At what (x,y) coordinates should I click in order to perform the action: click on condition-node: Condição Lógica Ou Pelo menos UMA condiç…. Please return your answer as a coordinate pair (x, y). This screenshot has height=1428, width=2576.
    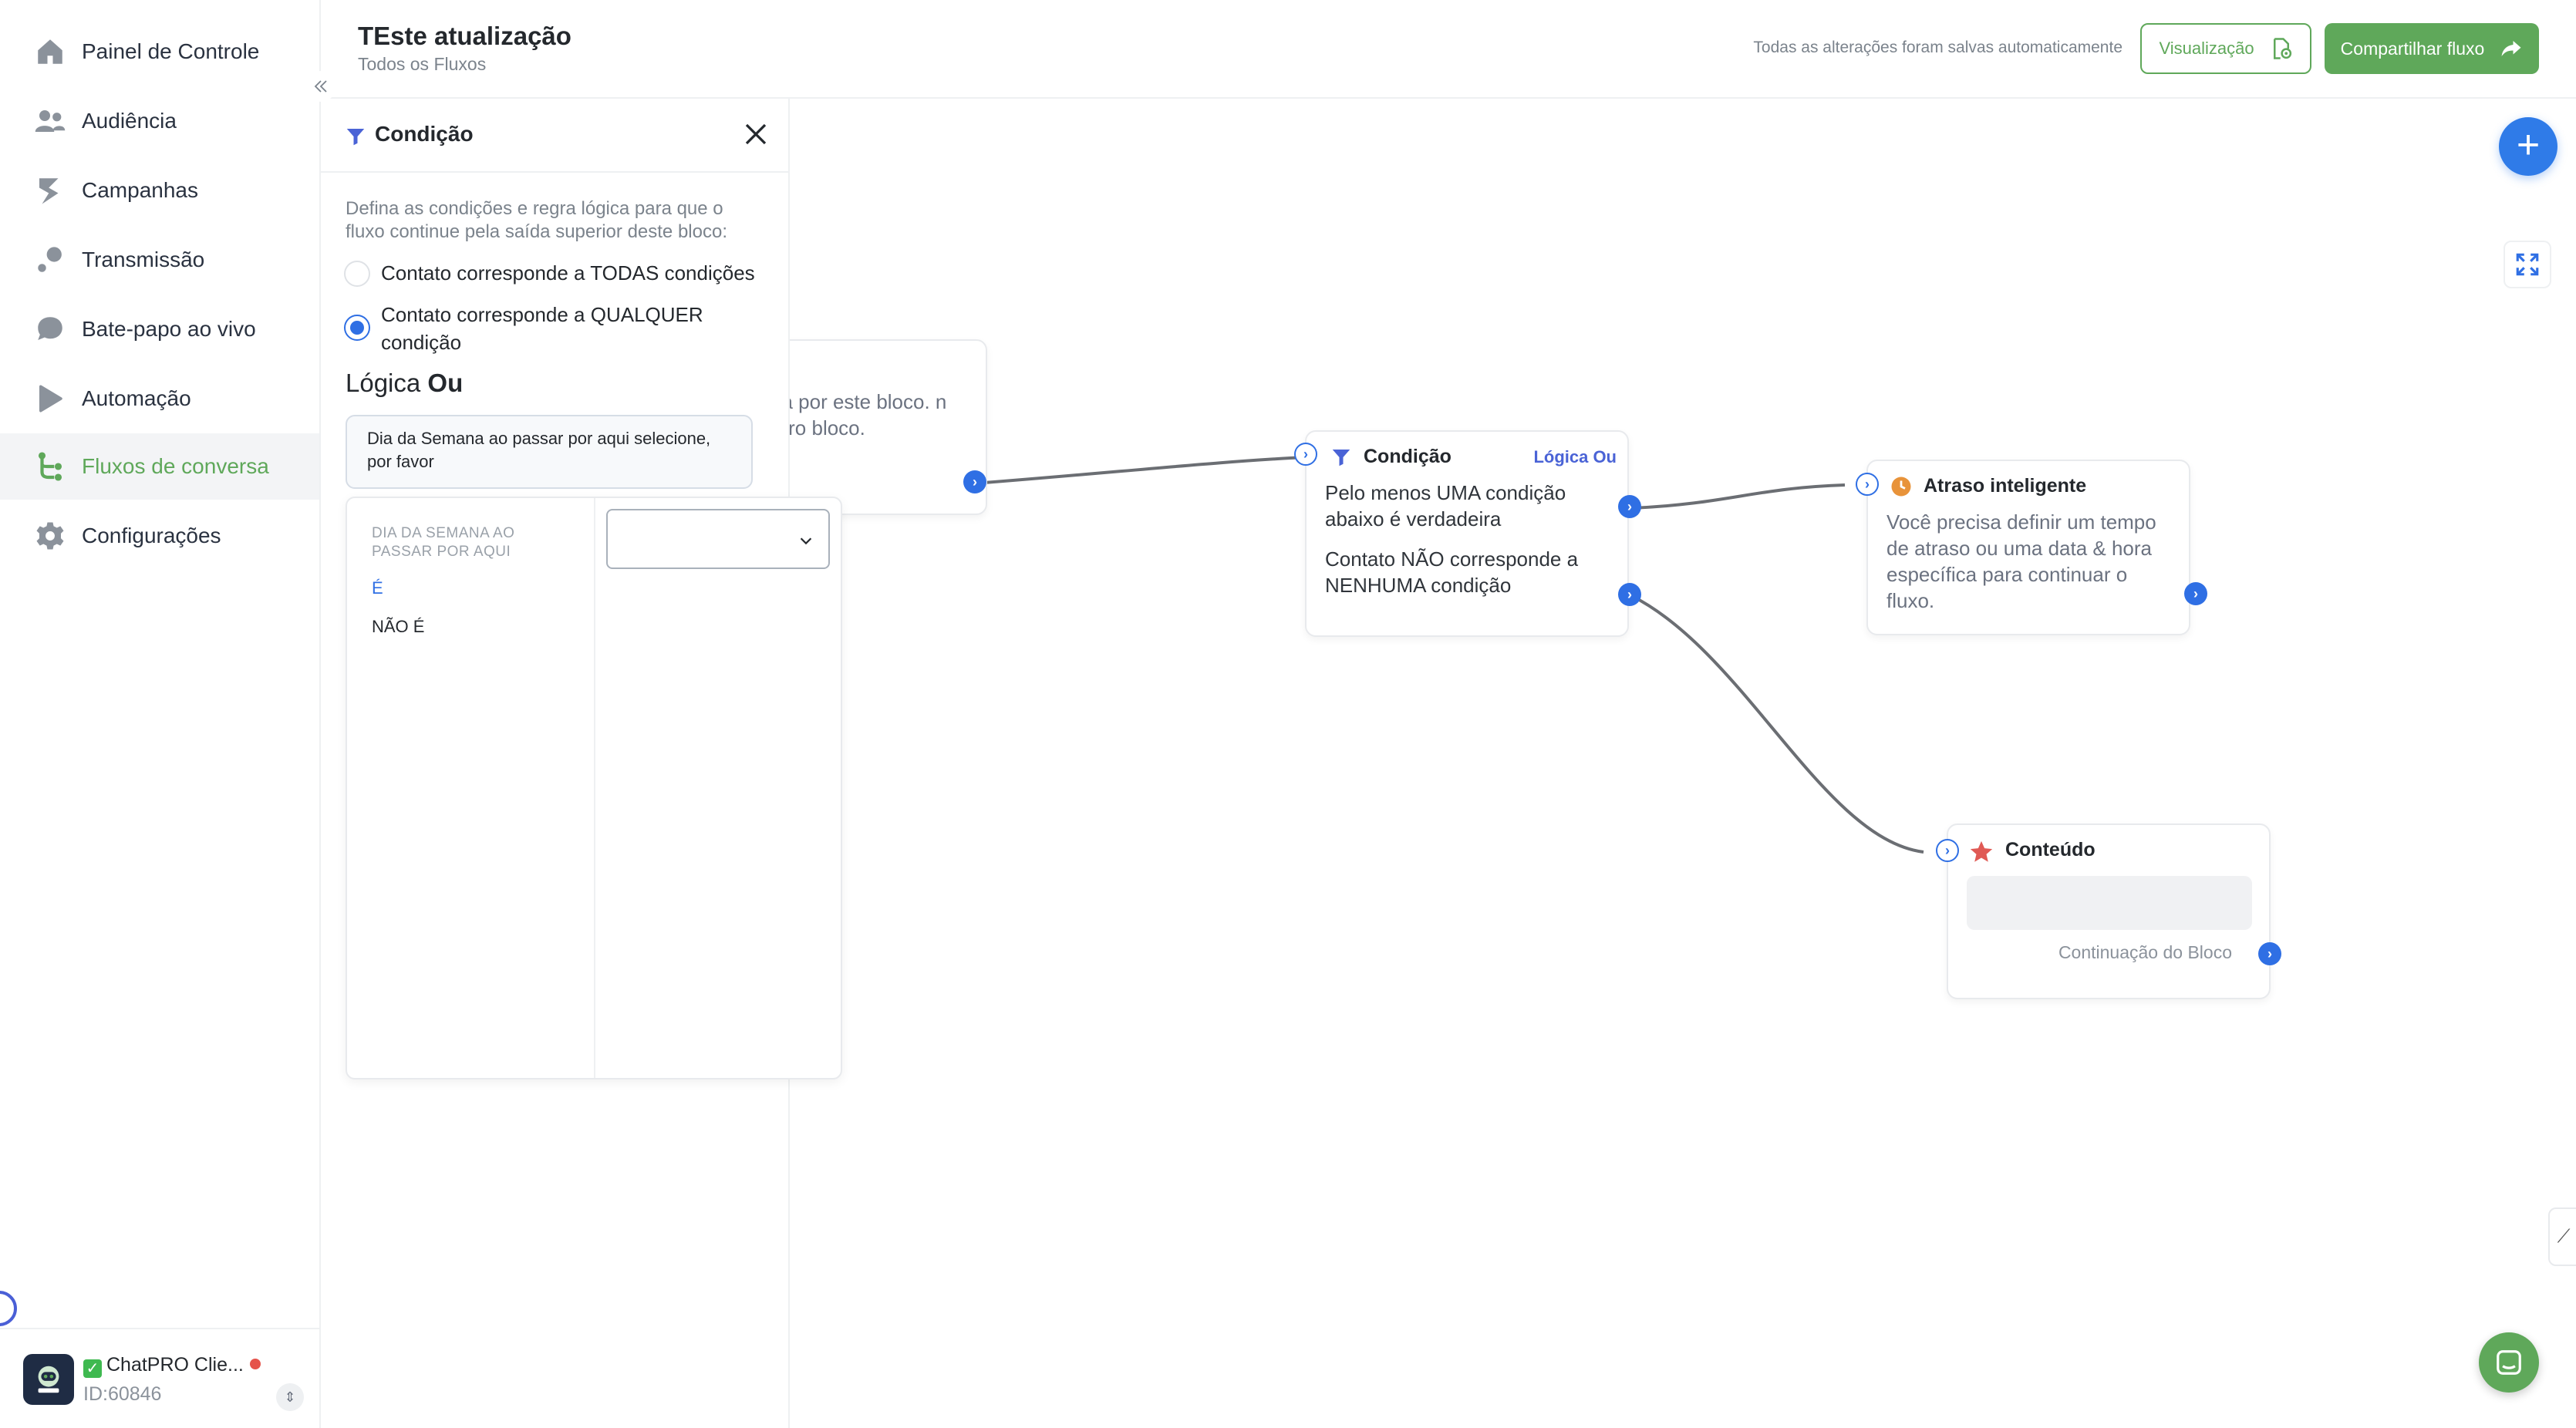
    Looking at the image, I should click on (1467, 533).